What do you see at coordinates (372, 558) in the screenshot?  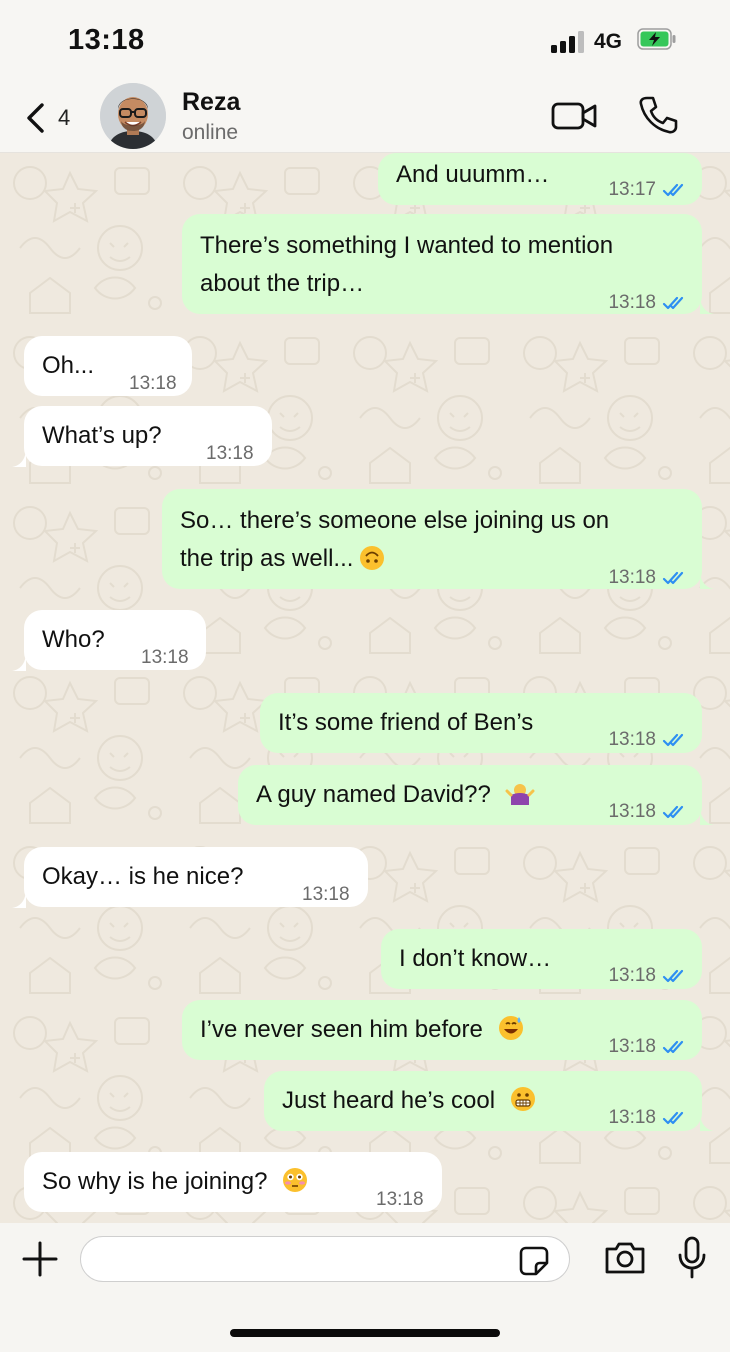 I see `upside-down-face-emoji-icon` at bounding box center [372, 558].